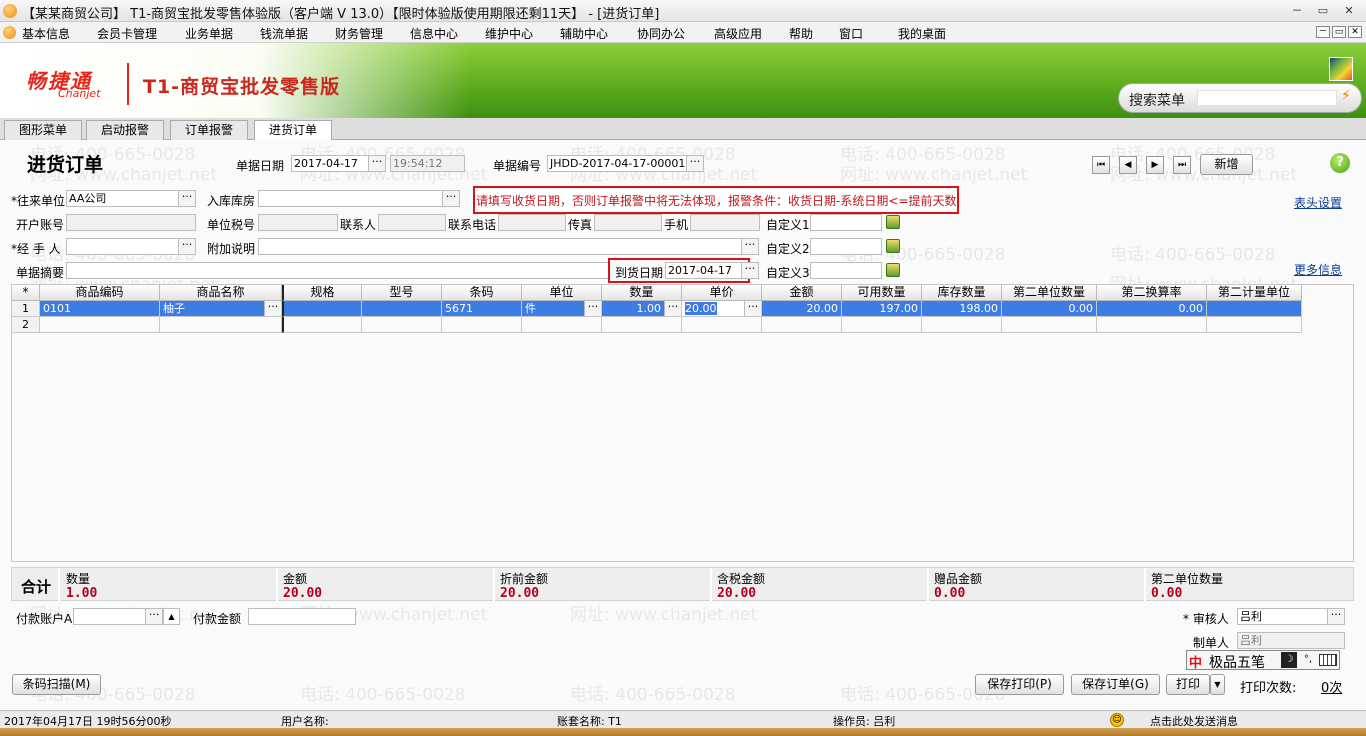 This screenshot has height=736, width=1366. What do you see at coordinates (293, 130) in the screenshot?
I see `tab-purchase-order: 进货订单` at bounding box center [293, 130].